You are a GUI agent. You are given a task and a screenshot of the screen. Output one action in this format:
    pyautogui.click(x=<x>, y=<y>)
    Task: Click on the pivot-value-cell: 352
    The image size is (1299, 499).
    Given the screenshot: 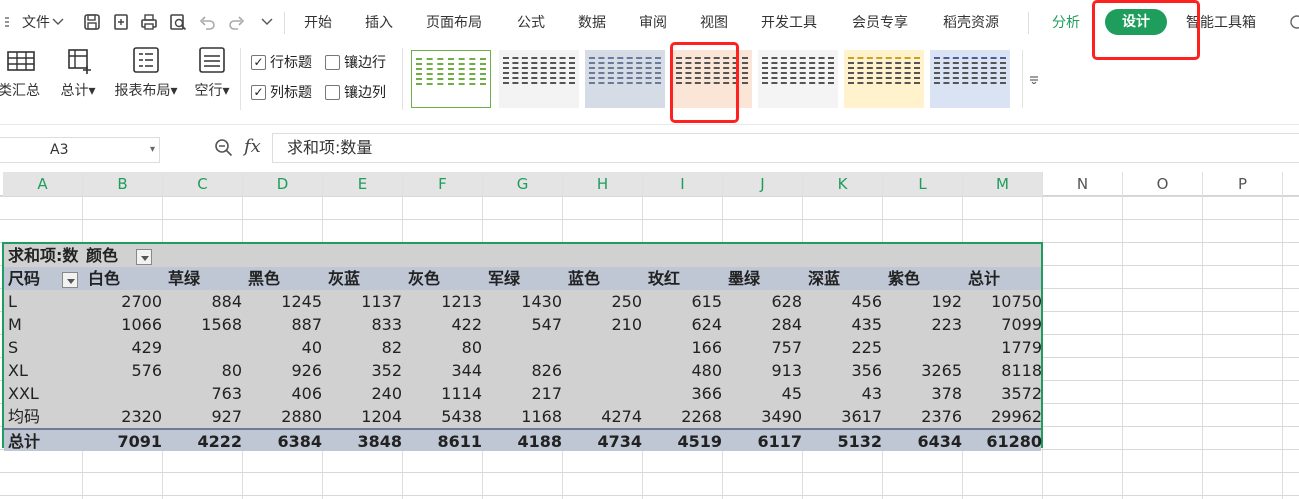 What is the action you would take?
    pyautogui.click(x=364, y=370)
    